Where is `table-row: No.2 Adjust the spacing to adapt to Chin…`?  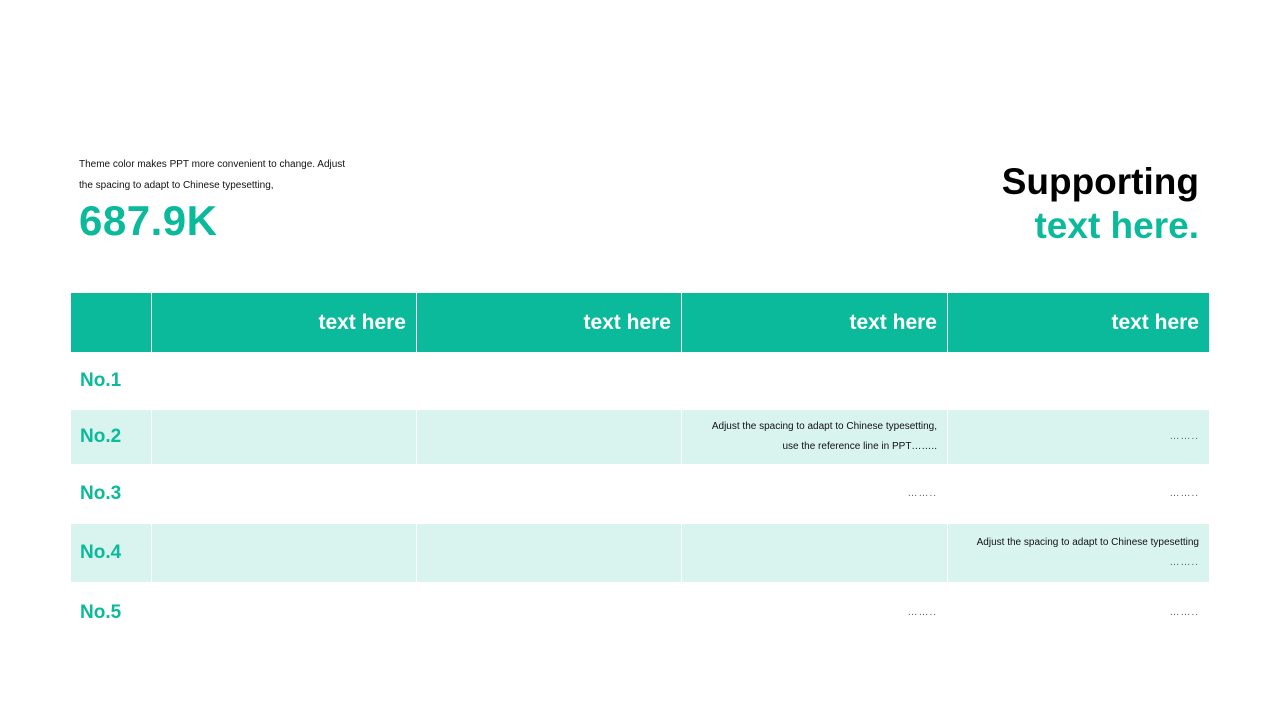 table-row: No.2 Adjust the spacing to adapt to Chin… is located at coordinates (640, 437).